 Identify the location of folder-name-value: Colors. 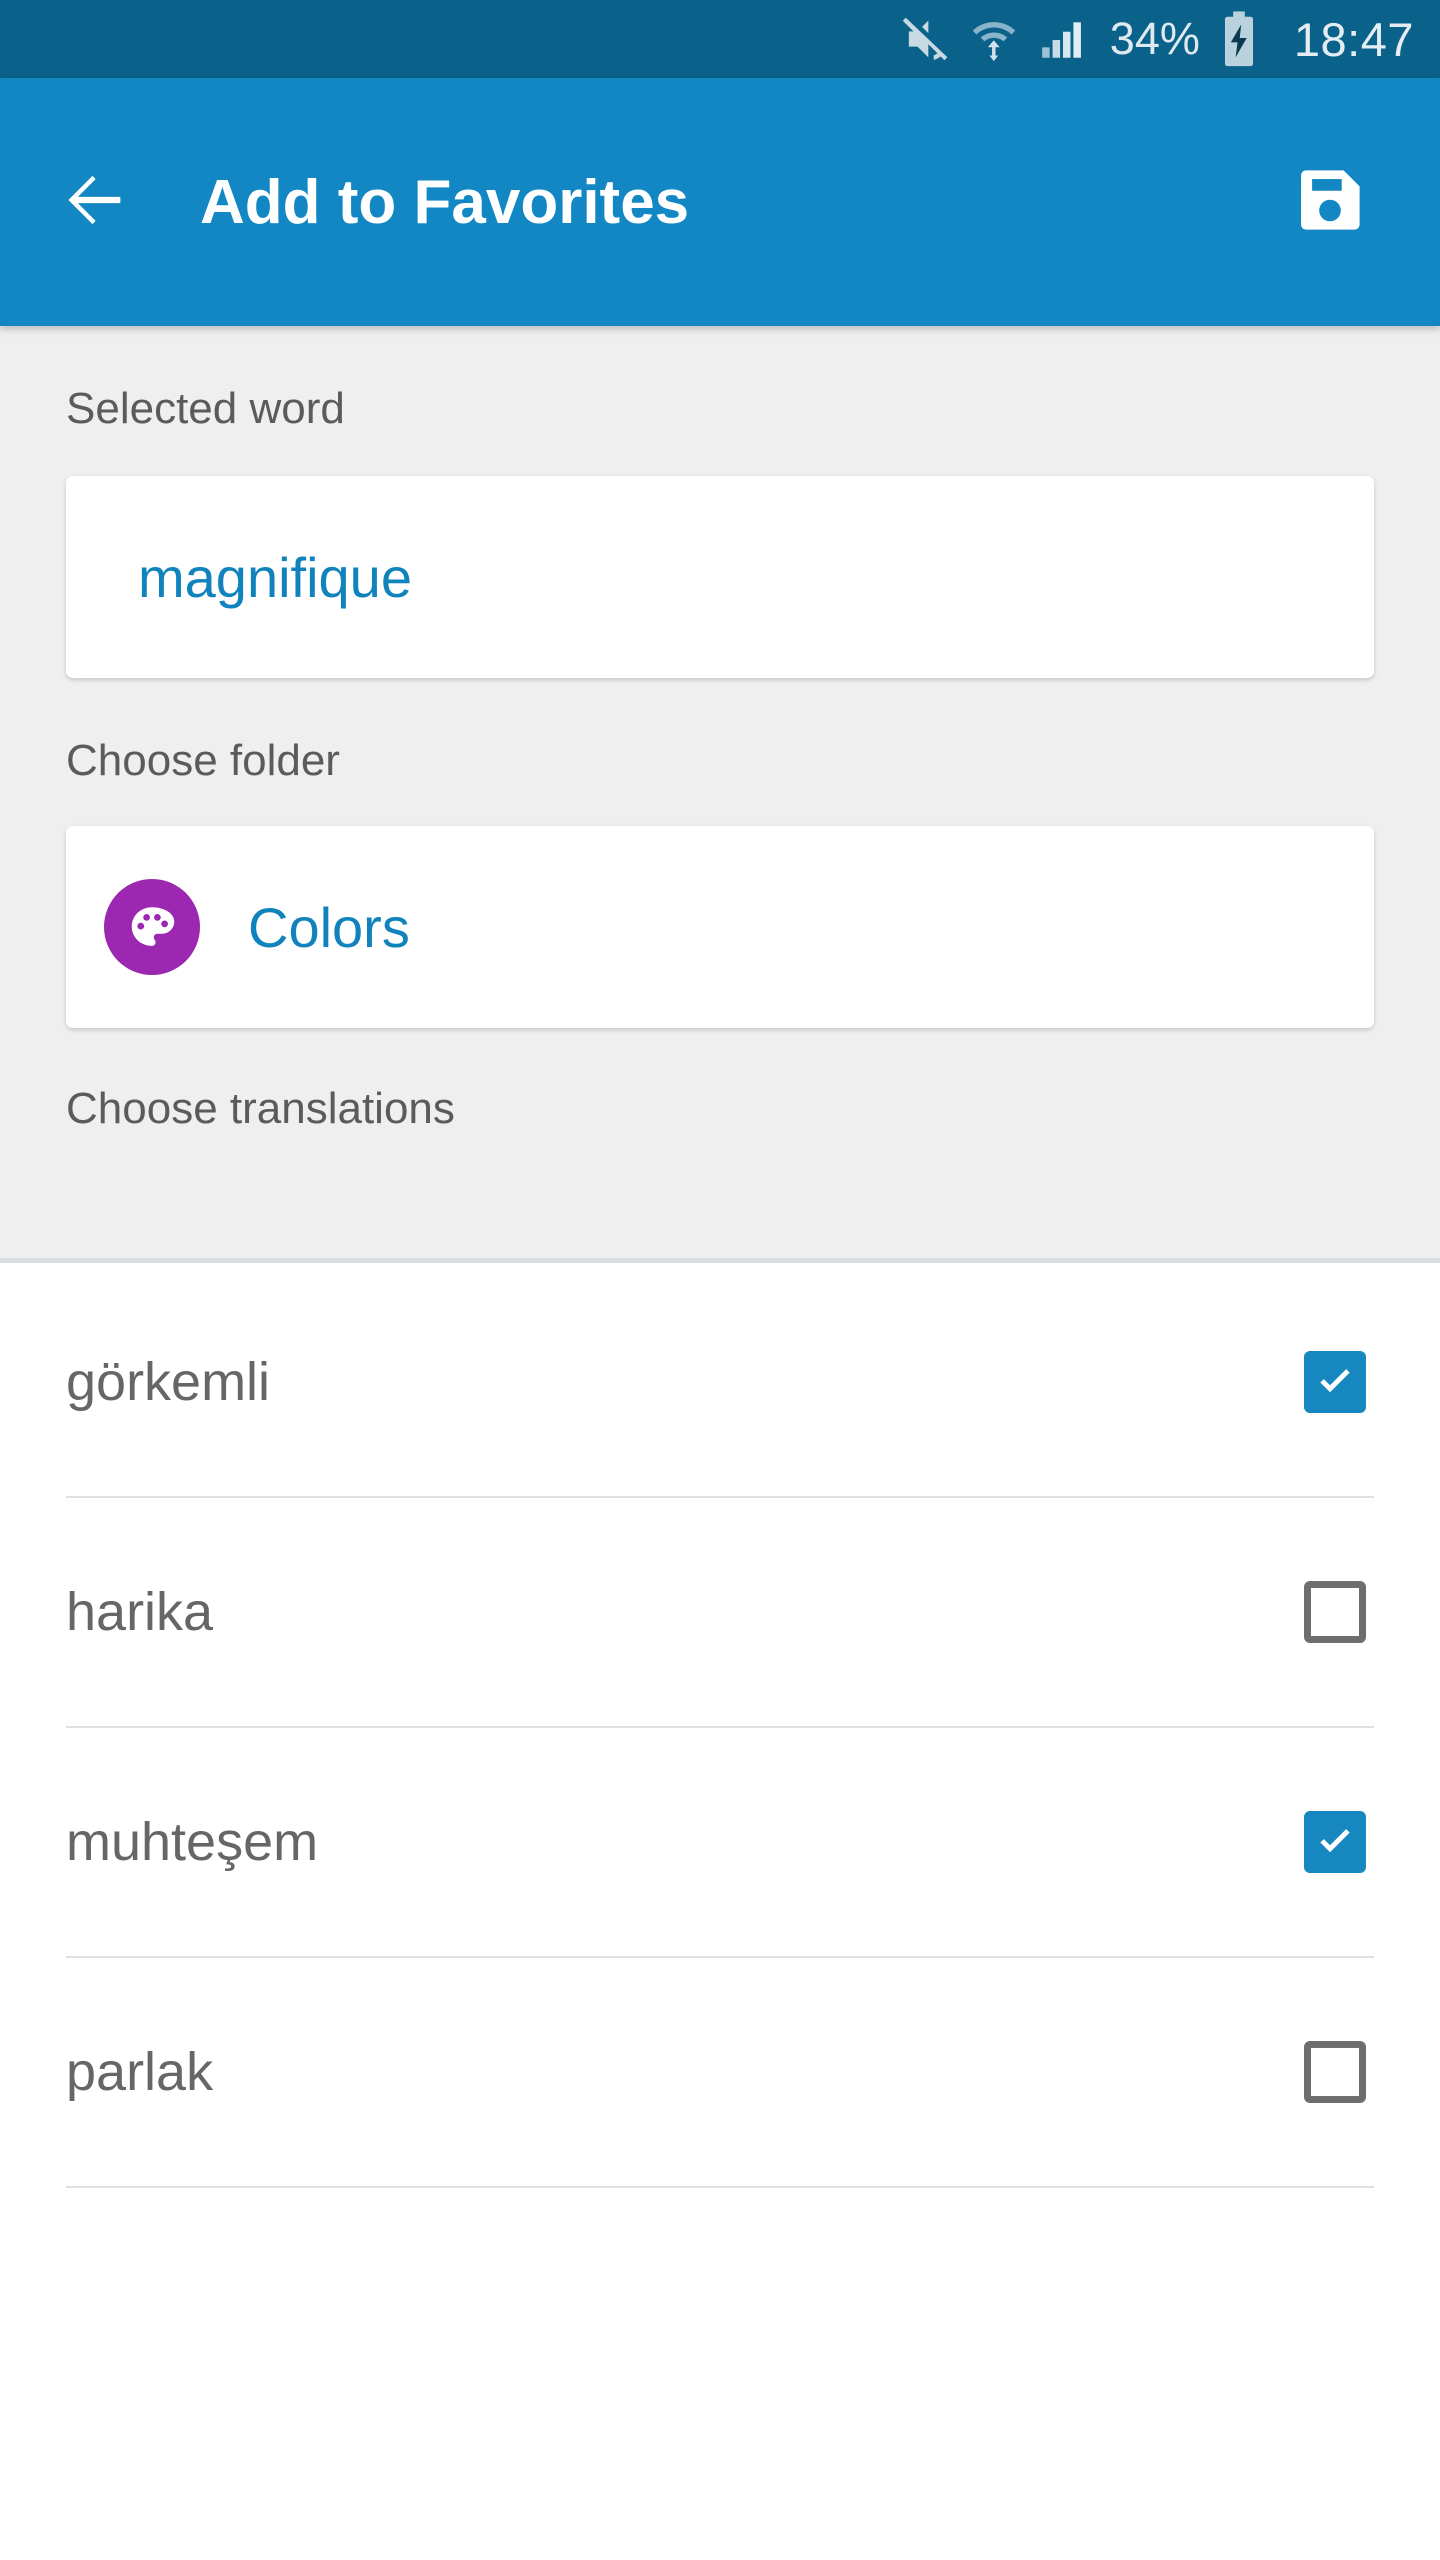
(329, 927).